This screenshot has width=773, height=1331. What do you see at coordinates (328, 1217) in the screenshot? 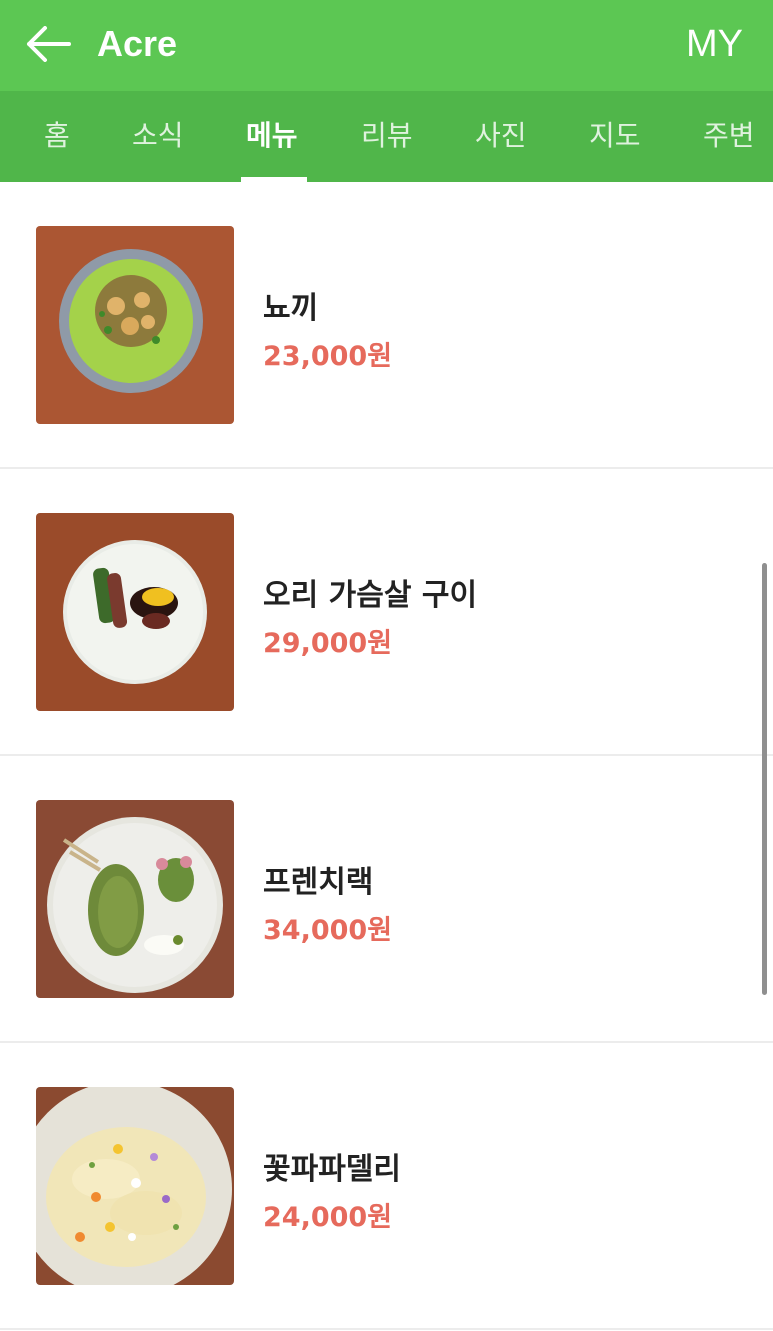
I see `menu-item-price: 24,000원` at bounding box center [328, 1217].